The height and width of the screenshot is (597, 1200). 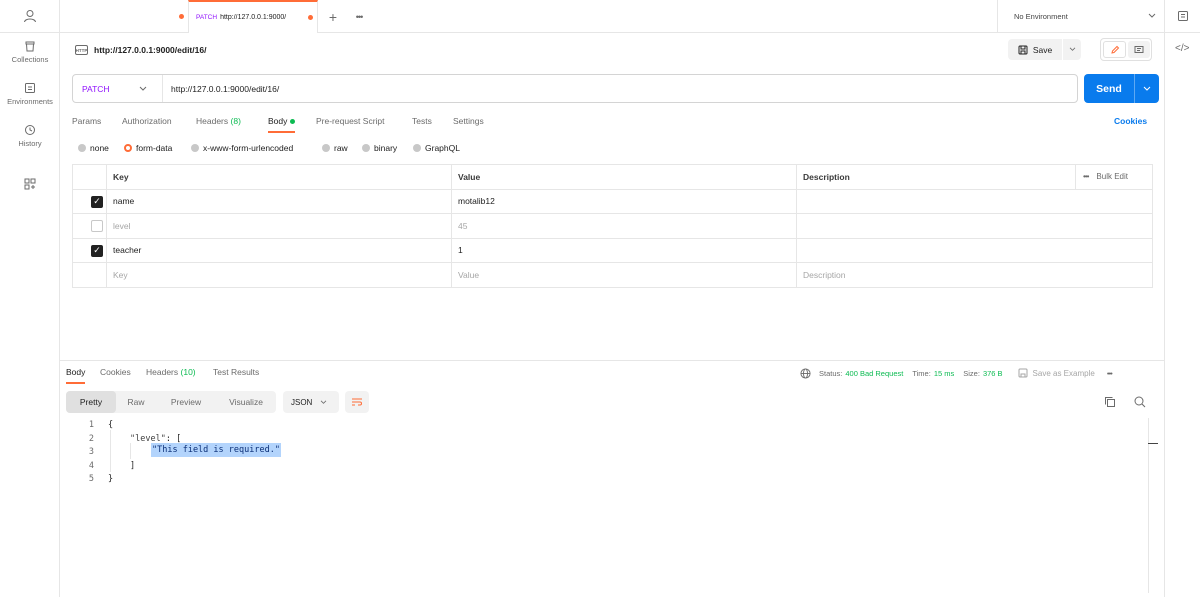 What do you see at coordinates (82, 148) in the screenshot?
I see `radio-circle` at bounding box center [82, 148].